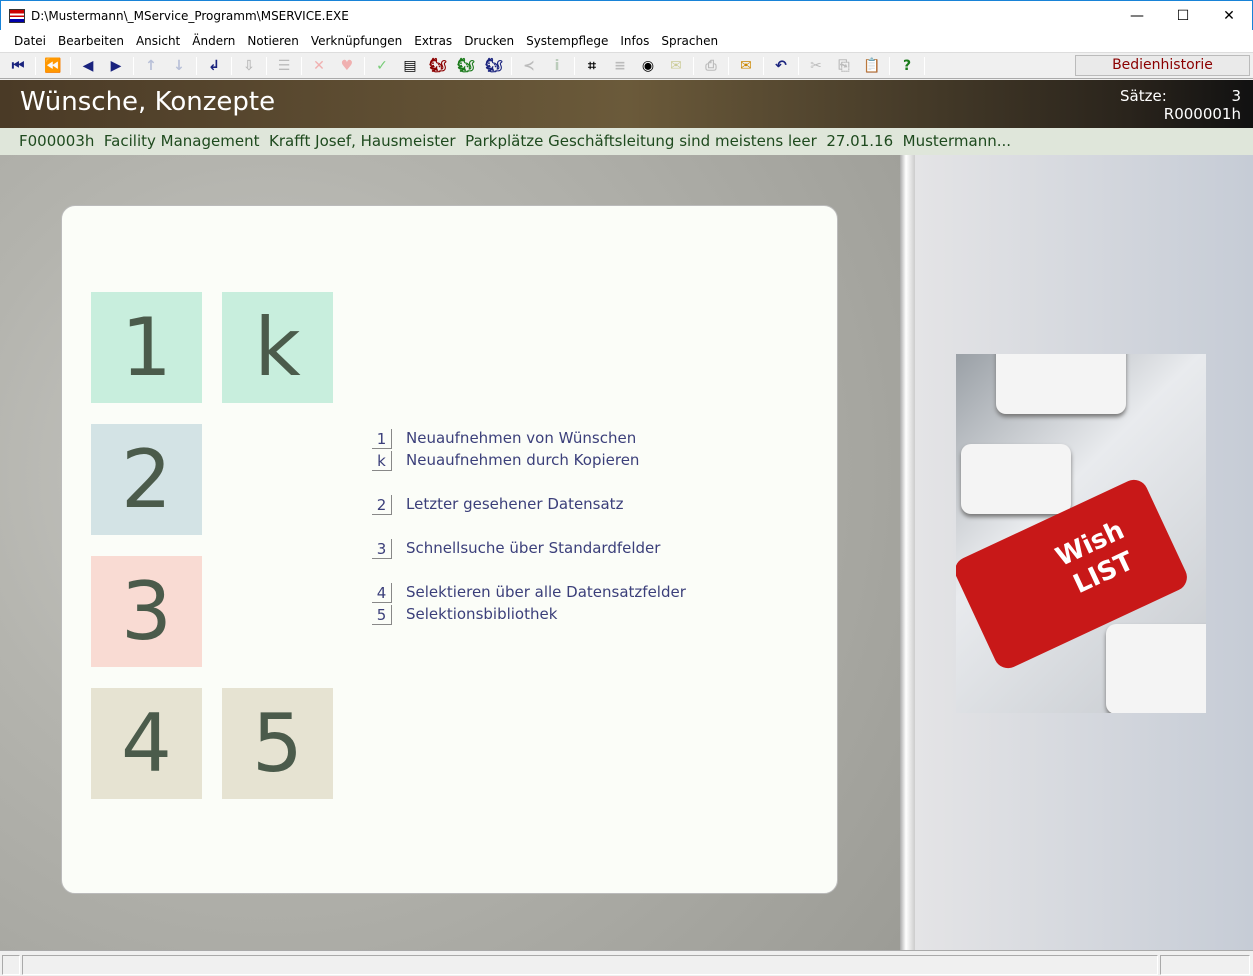 Image resolution: width=1253 pixels, height=976 pixels. I want to click on cut-icon: ✂, so click(816, 66).